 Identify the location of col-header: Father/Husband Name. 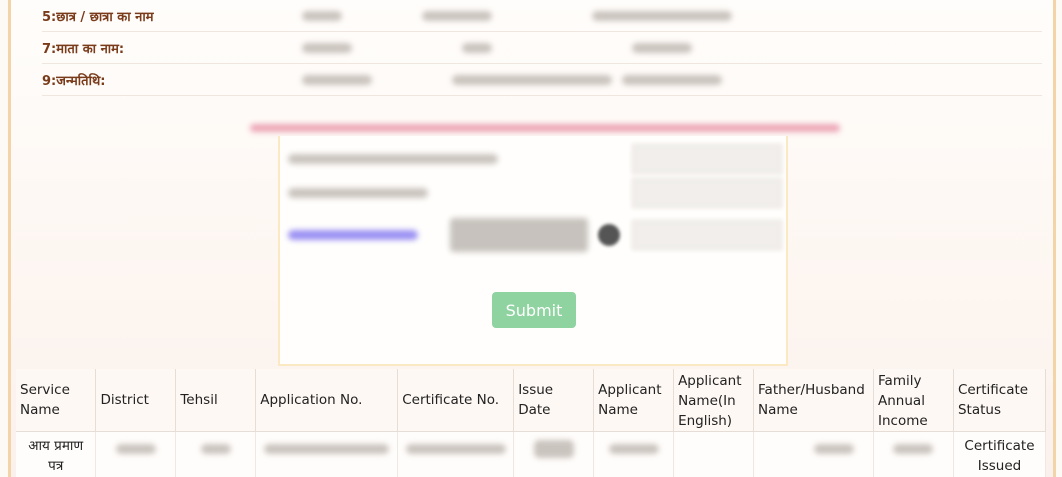
(814, 400).